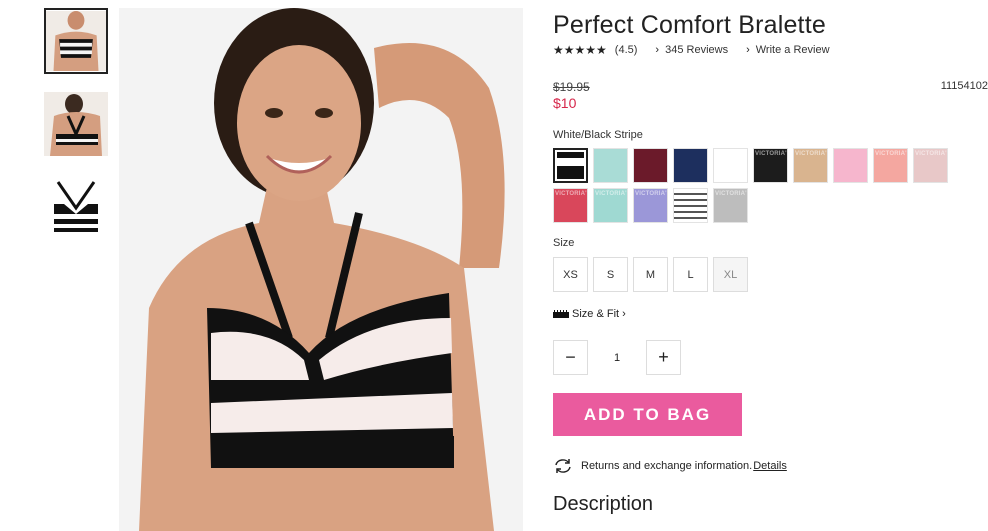  What do you see at coordinates (563, 466) in the screenshot?
I see `exchange-icon` at bounding box center [563, 466].